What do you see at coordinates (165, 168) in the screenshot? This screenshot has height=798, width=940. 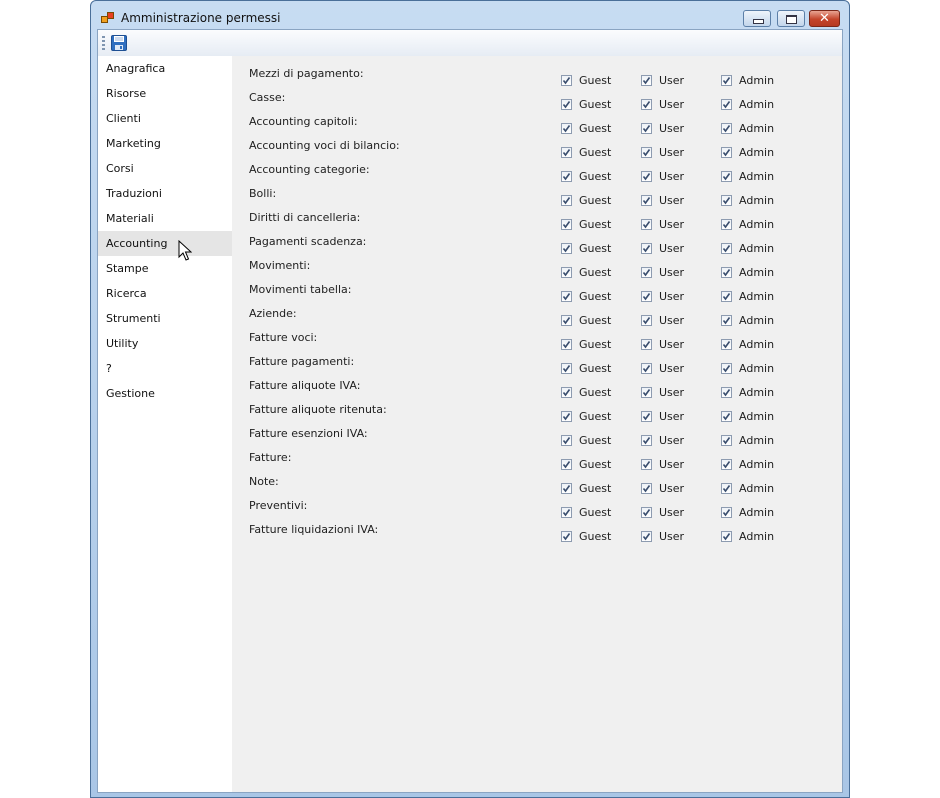 I see `sidebar-item: Corsi` at bounding box center [165, 168].